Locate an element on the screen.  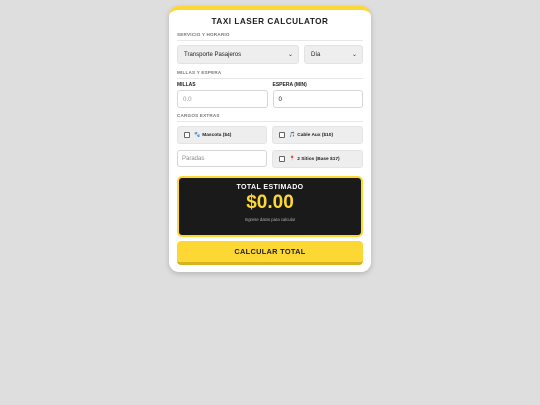
two-sites-label: 2 Sitios (Base $17) is located at coordinates (318, 159).